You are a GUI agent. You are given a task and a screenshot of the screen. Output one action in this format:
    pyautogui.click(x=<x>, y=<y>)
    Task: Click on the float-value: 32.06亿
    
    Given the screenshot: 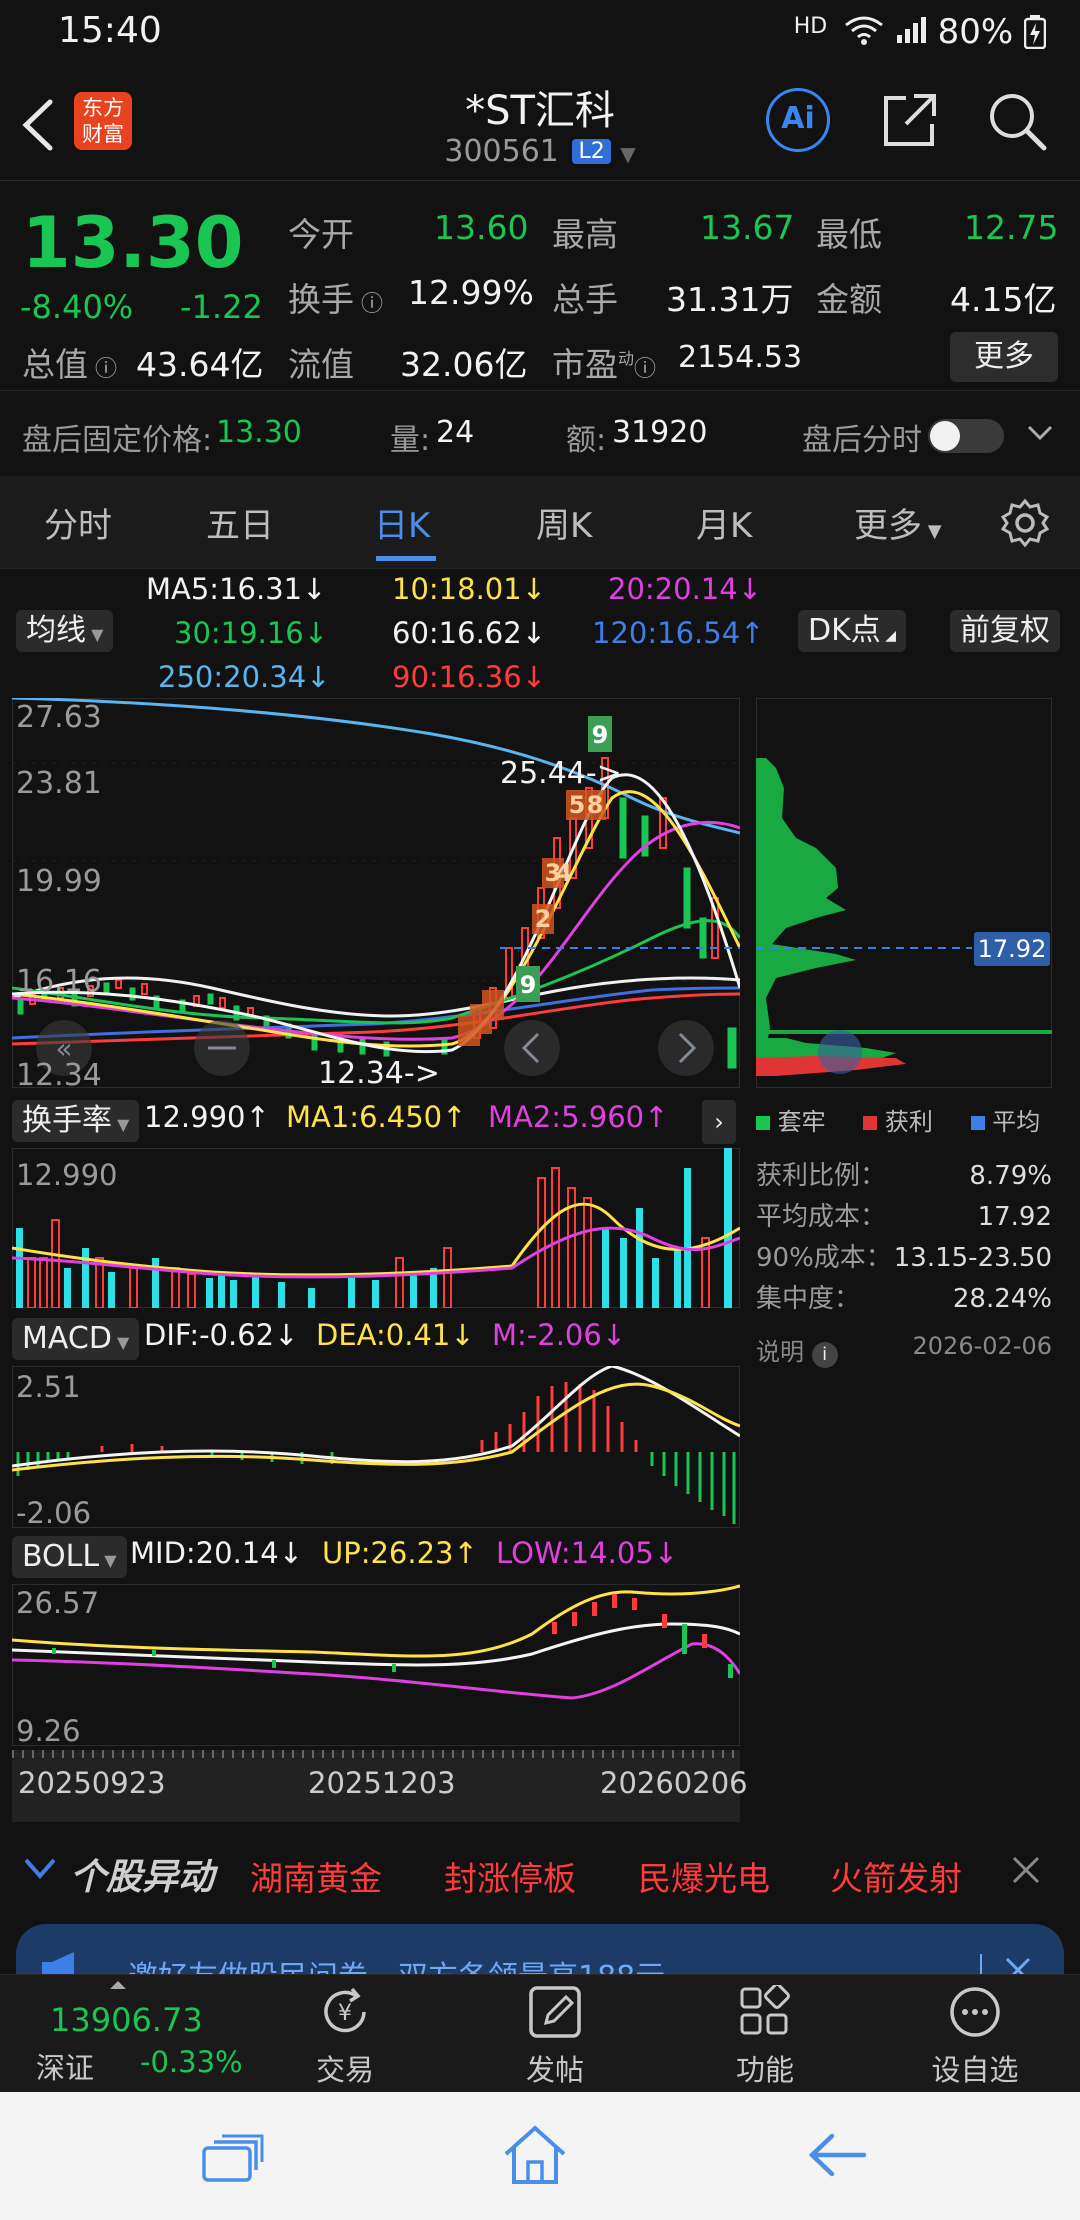 What is the action you would take?
    pyautogui.click(x=464, y=364)
    